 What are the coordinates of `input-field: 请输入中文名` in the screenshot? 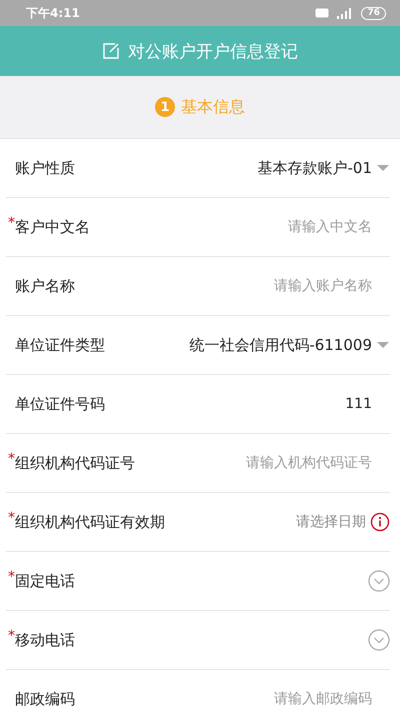 It's located at (296, 227).